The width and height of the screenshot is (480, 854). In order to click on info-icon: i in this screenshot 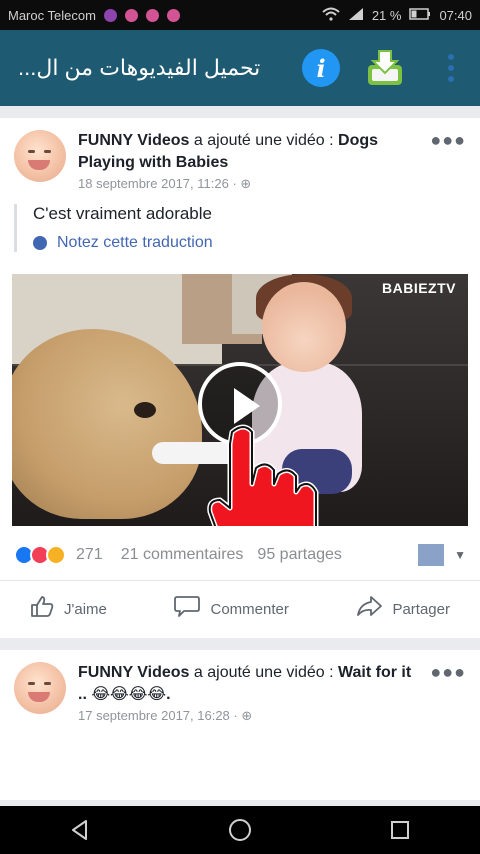, I will do `click(321, 68)`.